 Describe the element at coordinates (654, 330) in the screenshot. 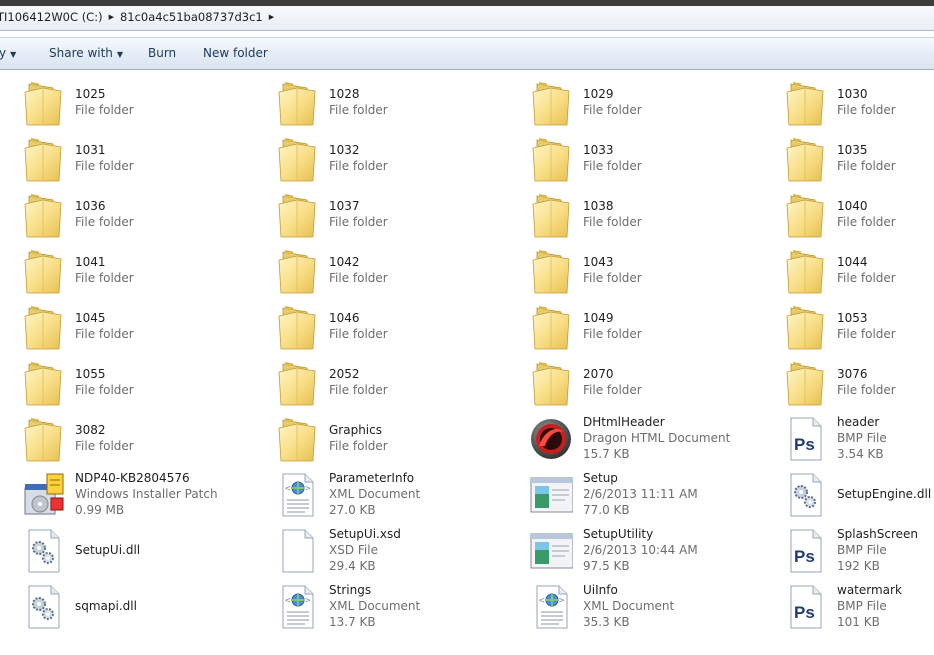

I see `file-item: 1049 File folder` at that location.